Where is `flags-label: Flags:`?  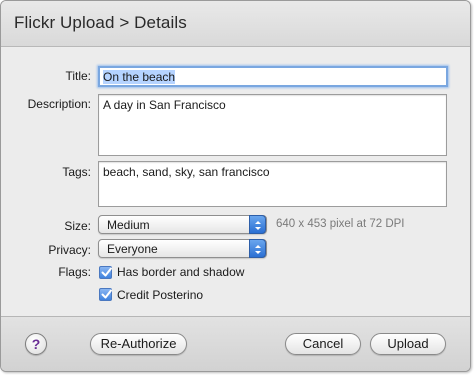 flags-label: Flags: is located at coordinates (74, 272).